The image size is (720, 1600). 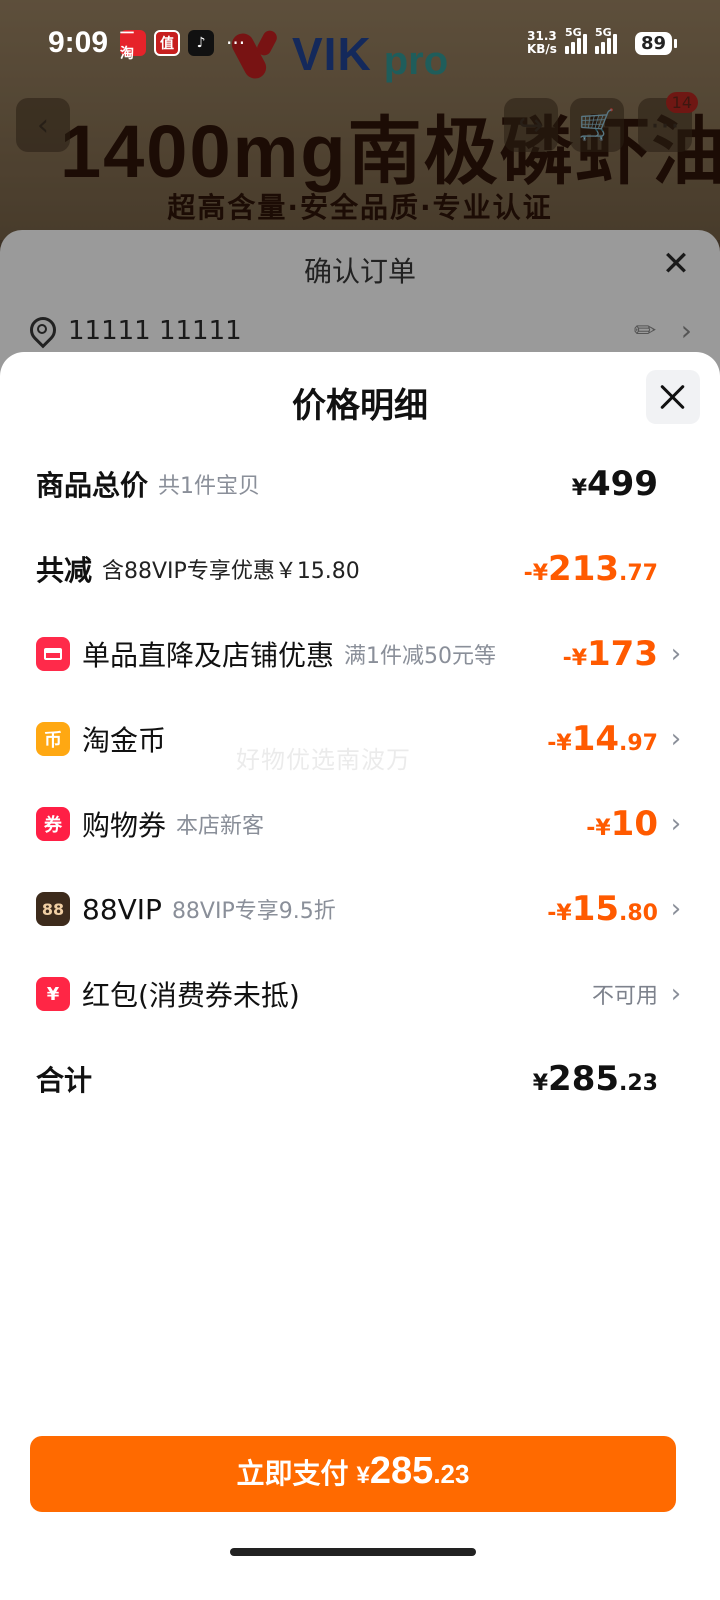 I want to click on row-amount: -¥ 213 .77 ›, so click(x=604, y=569).